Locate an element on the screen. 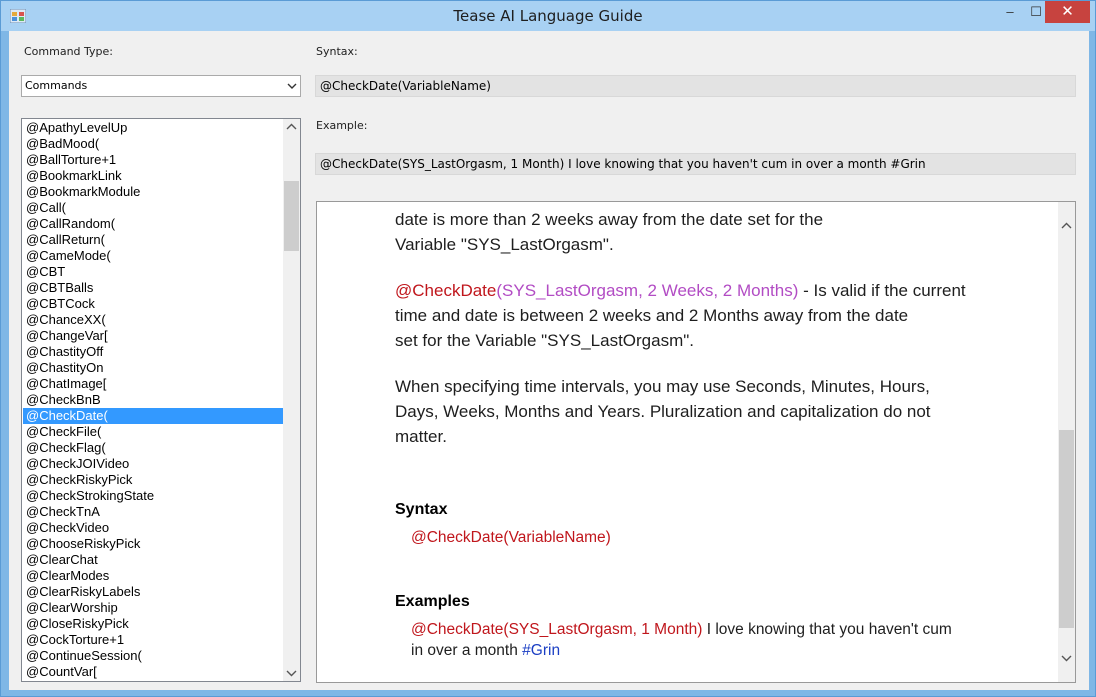 Image resolution: width=1096 pixels, height=697 pixels. doc-line: Variable "SYS_LastOrgasm". is located at coordinates (504, 244).